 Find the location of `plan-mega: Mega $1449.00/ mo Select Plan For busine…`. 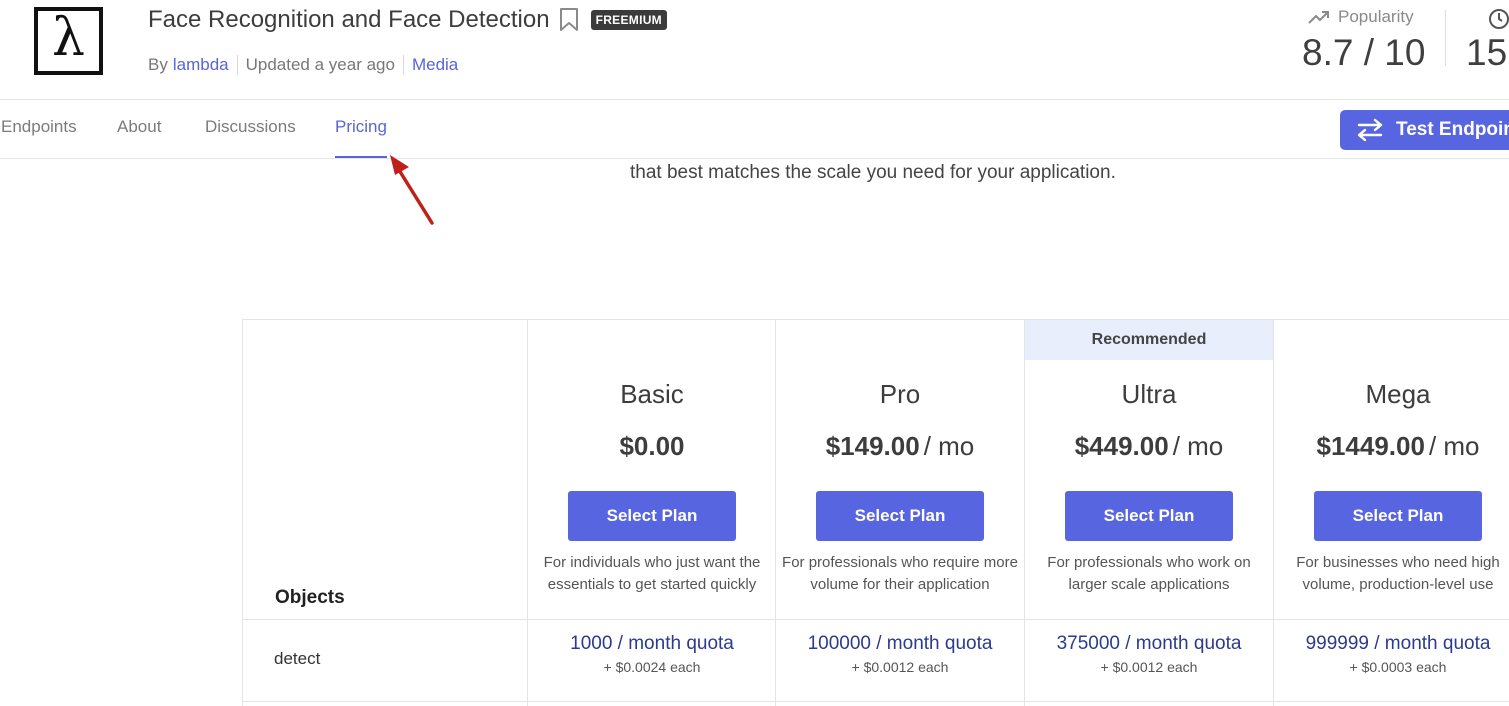

plan-mega: Mega $1449.00/ mo Select Plan For busine… is located at coordinates (1391, 469).